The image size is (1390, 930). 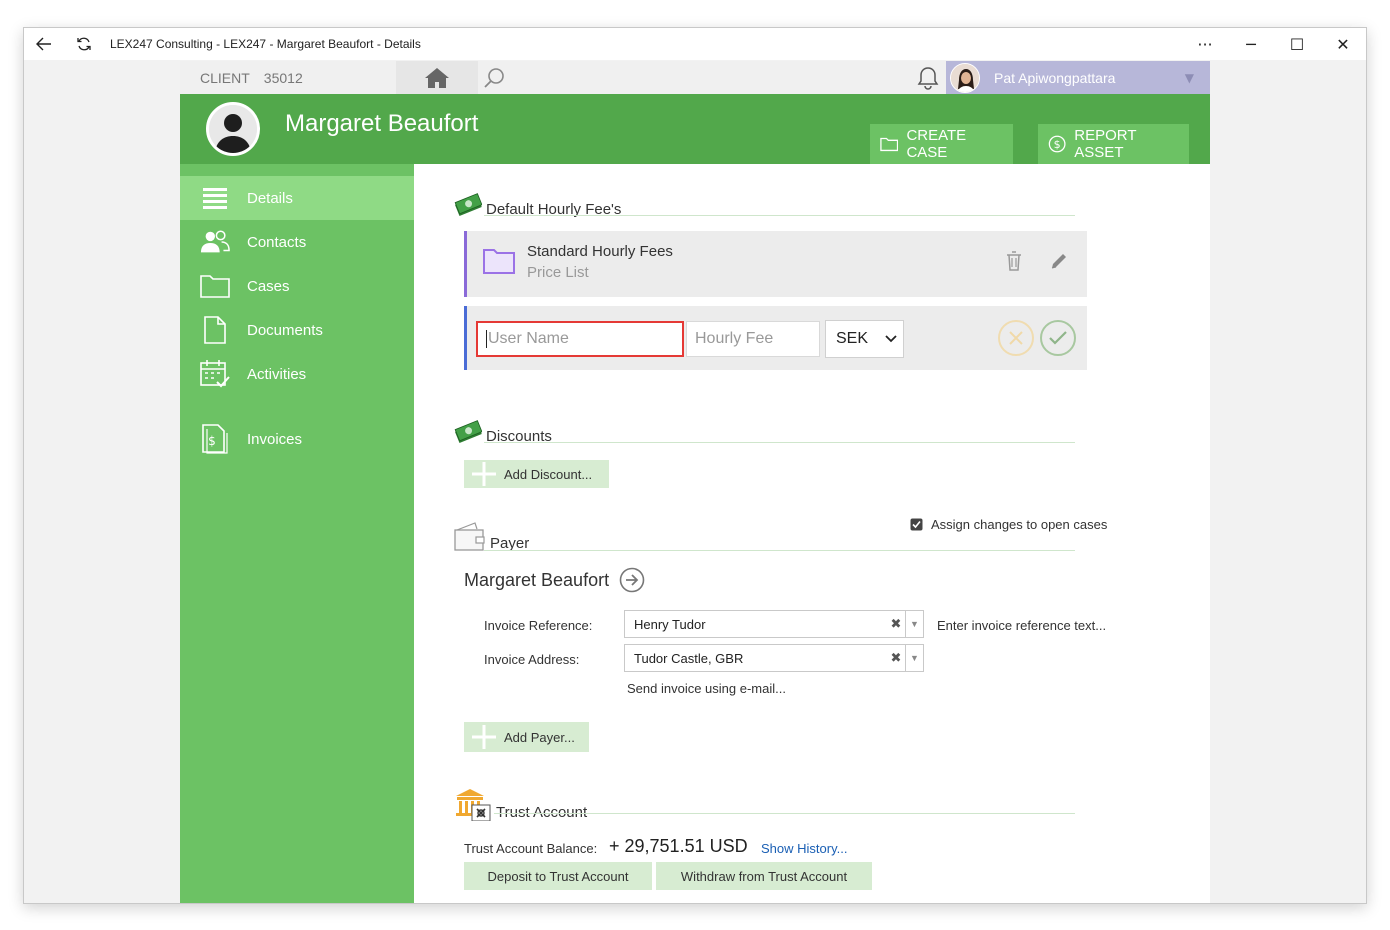 What do you see at coordinates (270, 198) in the screenshot?
I see `sidebar-item-label: Details` at bounding box center [270, 198].